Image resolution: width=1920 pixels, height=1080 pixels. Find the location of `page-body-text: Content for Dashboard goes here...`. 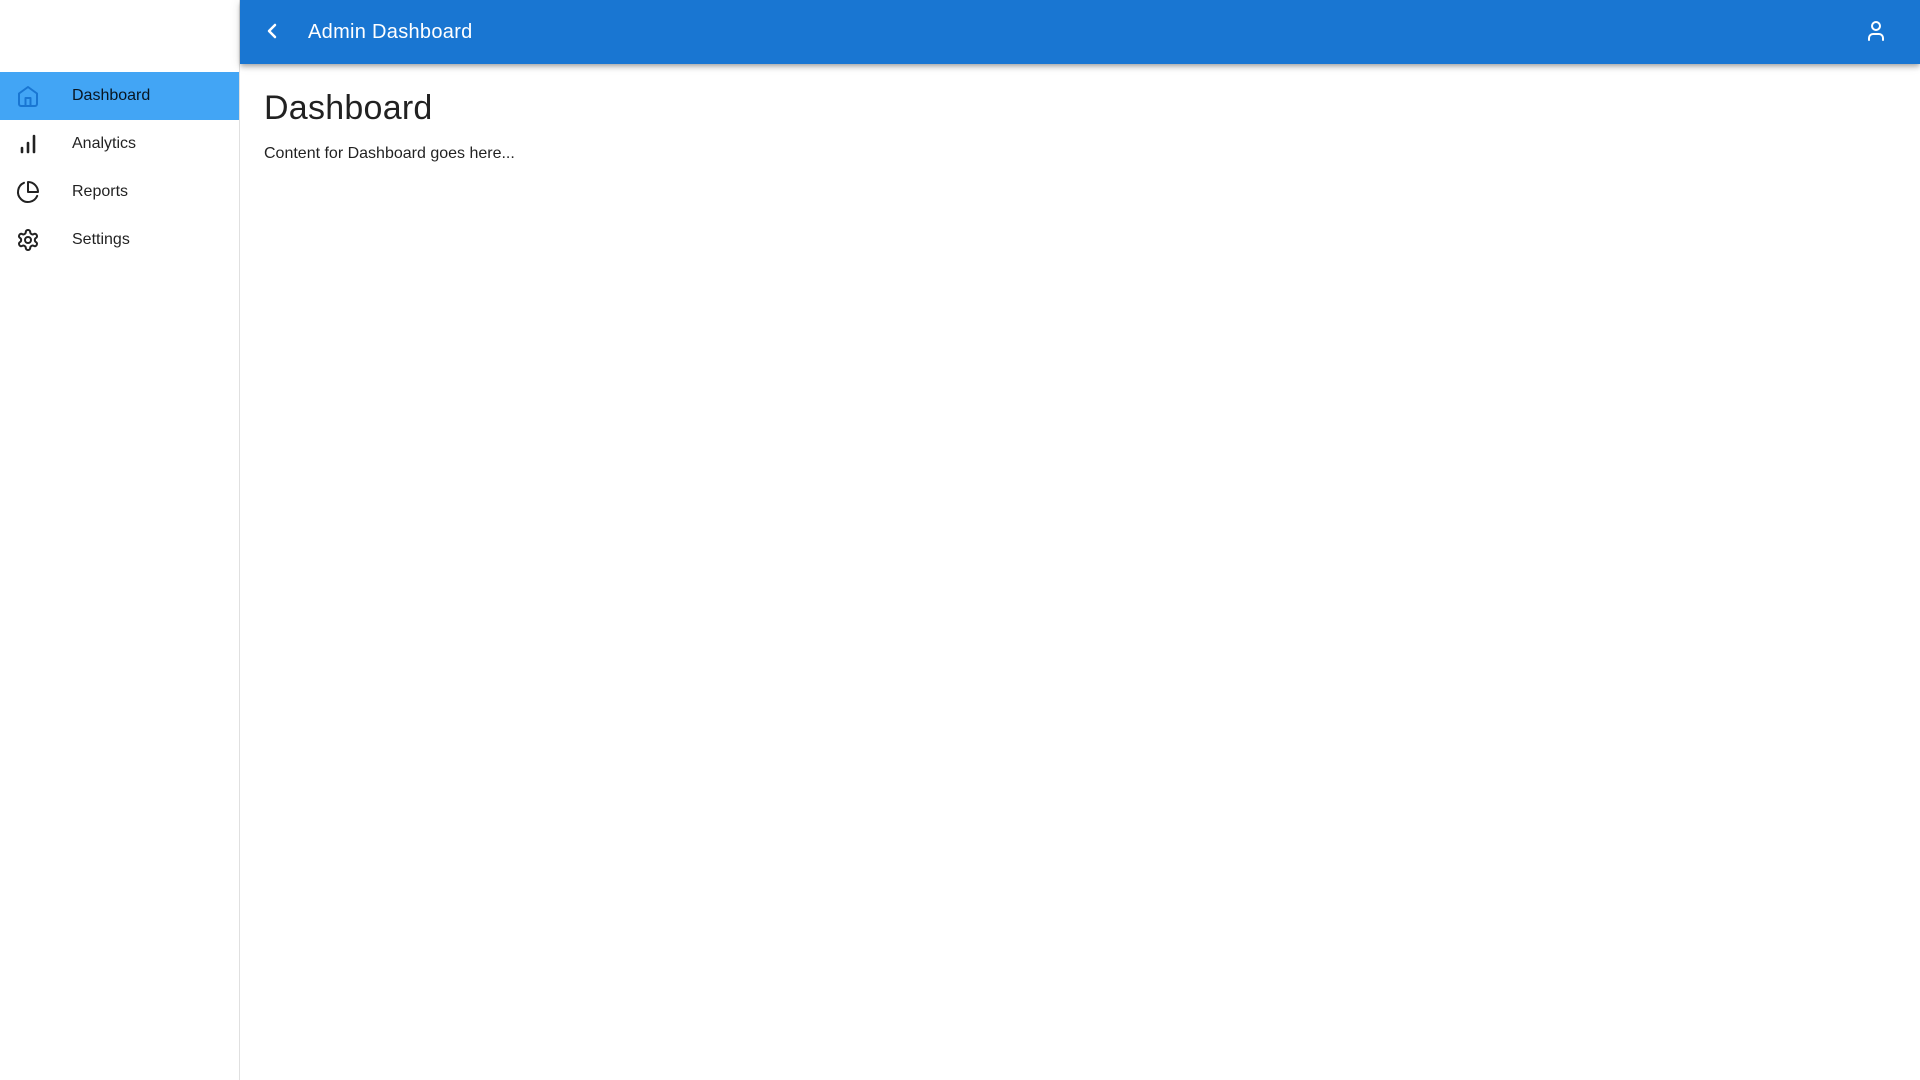

page-body-text: Content for Dashboard goes here... is located at coordinates (389, 153).